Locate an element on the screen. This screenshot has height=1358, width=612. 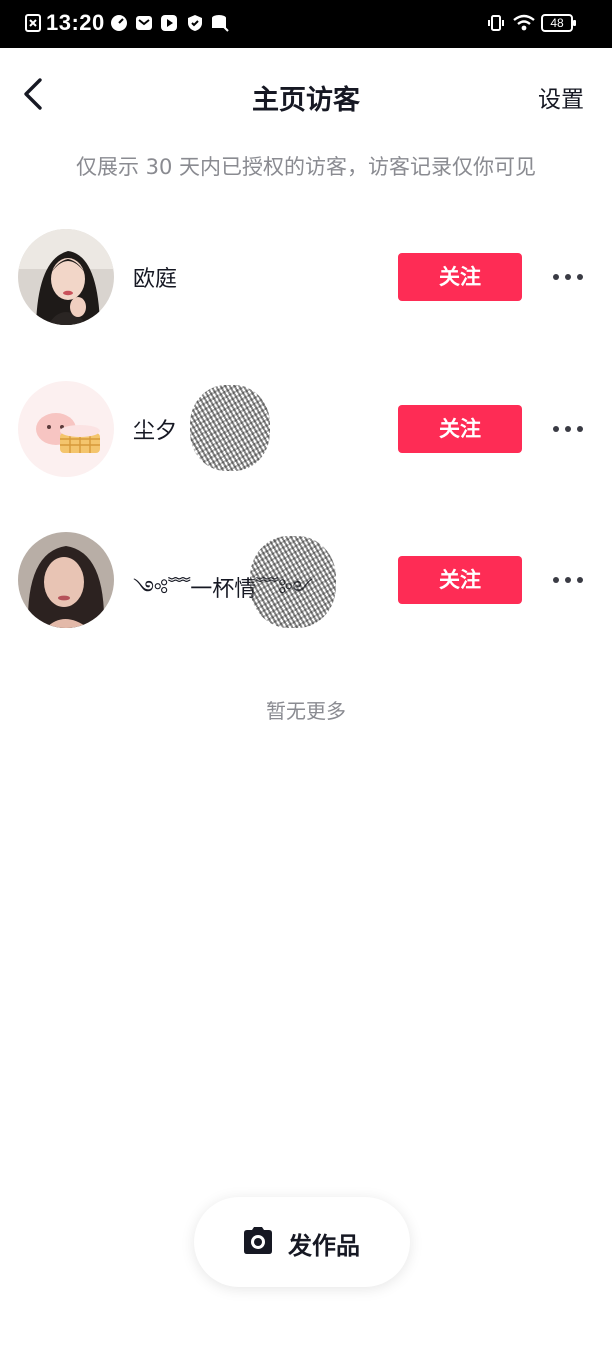
visitor-name: 欧庭 is located at coordinates (155, 277).